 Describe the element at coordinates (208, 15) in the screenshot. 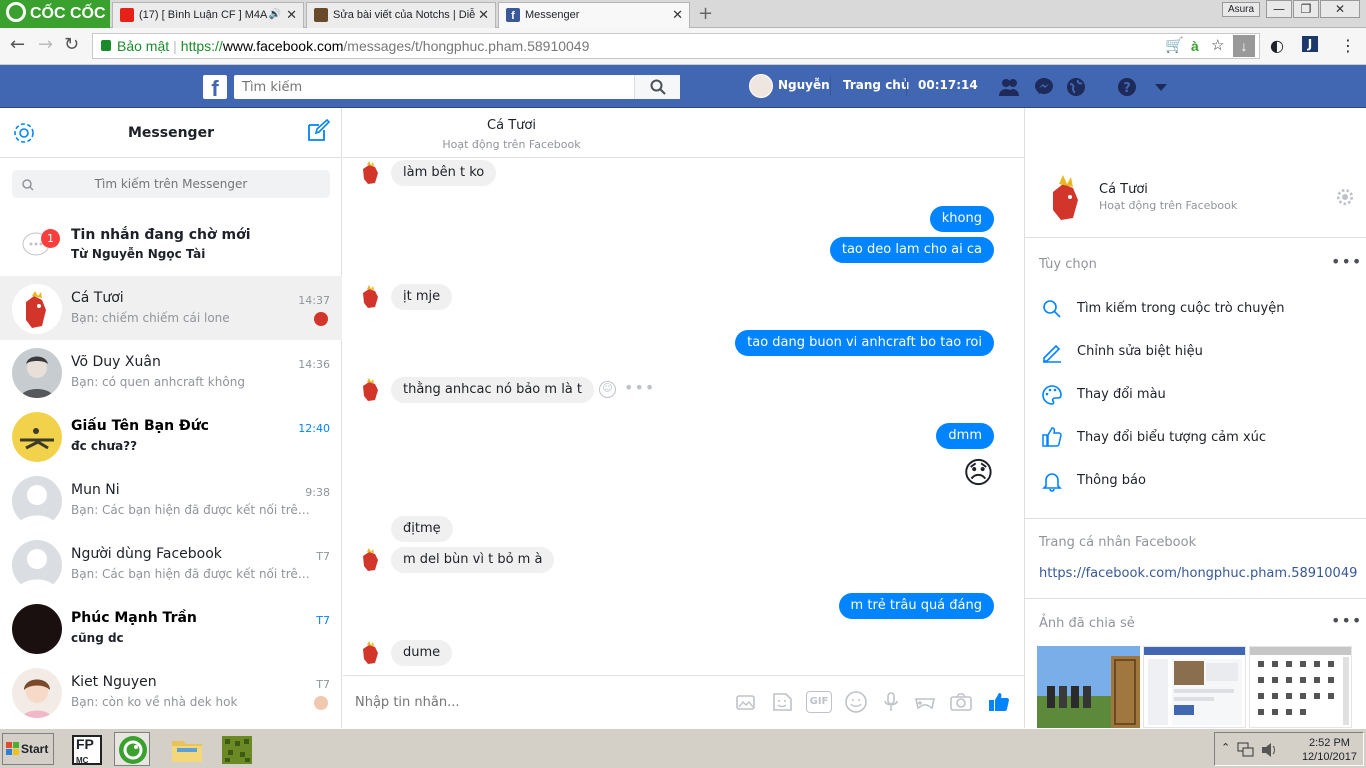

I see `tab-youtube: (17) [ Bình Luận CF ] M4A 🔊 ✕` at that location.